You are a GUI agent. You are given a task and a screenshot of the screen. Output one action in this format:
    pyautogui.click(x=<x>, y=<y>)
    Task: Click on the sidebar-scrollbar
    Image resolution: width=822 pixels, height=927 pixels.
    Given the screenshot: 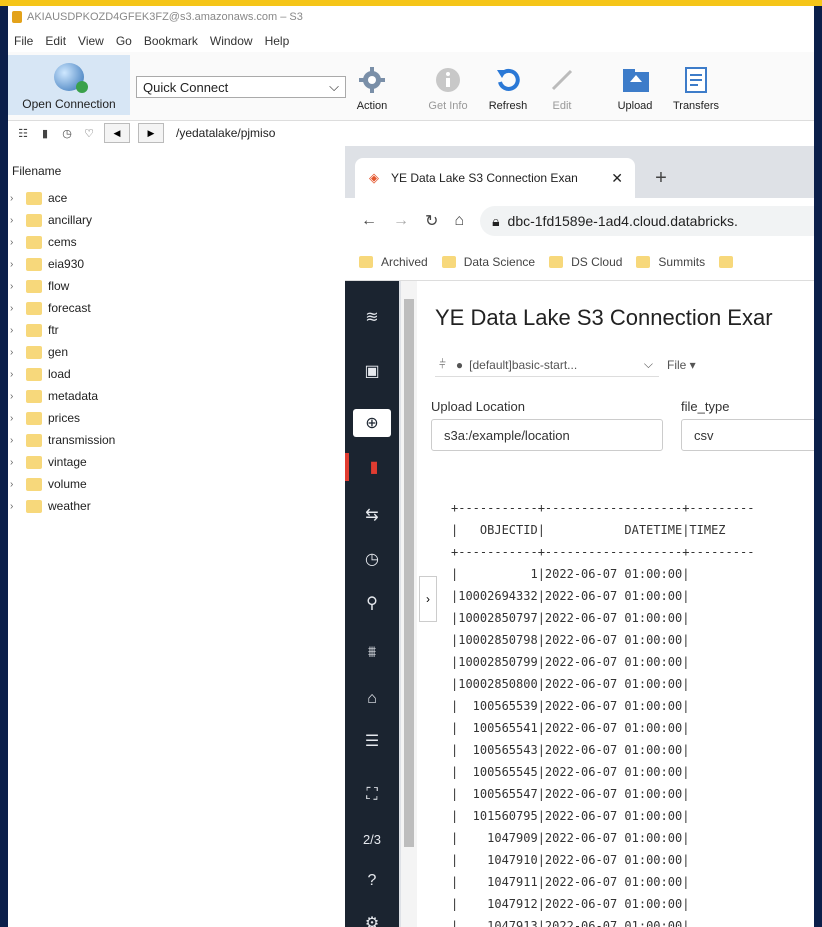 What is the action you would take?
    pyautogui.click(x=409, y=604)
    